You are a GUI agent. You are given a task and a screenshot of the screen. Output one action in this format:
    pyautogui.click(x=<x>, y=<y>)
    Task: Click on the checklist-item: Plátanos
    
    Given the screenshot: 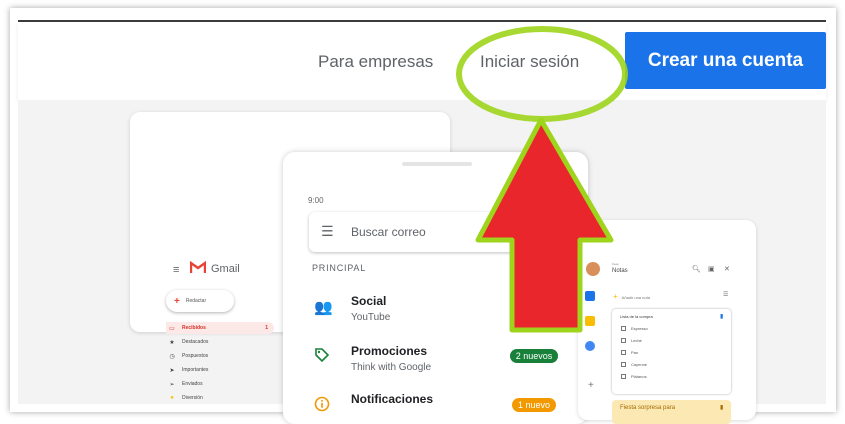 What is the action you would take?
    pyautogui.click(x=634, y=376)
    